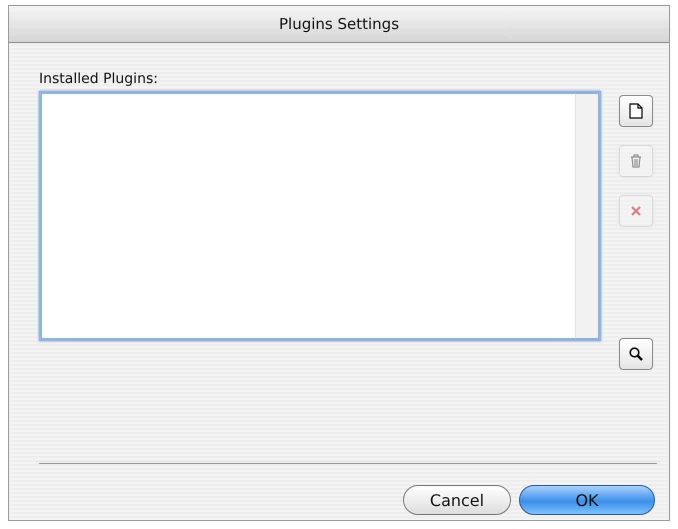  I want to click on ok-button: OK, so click(587, 500).